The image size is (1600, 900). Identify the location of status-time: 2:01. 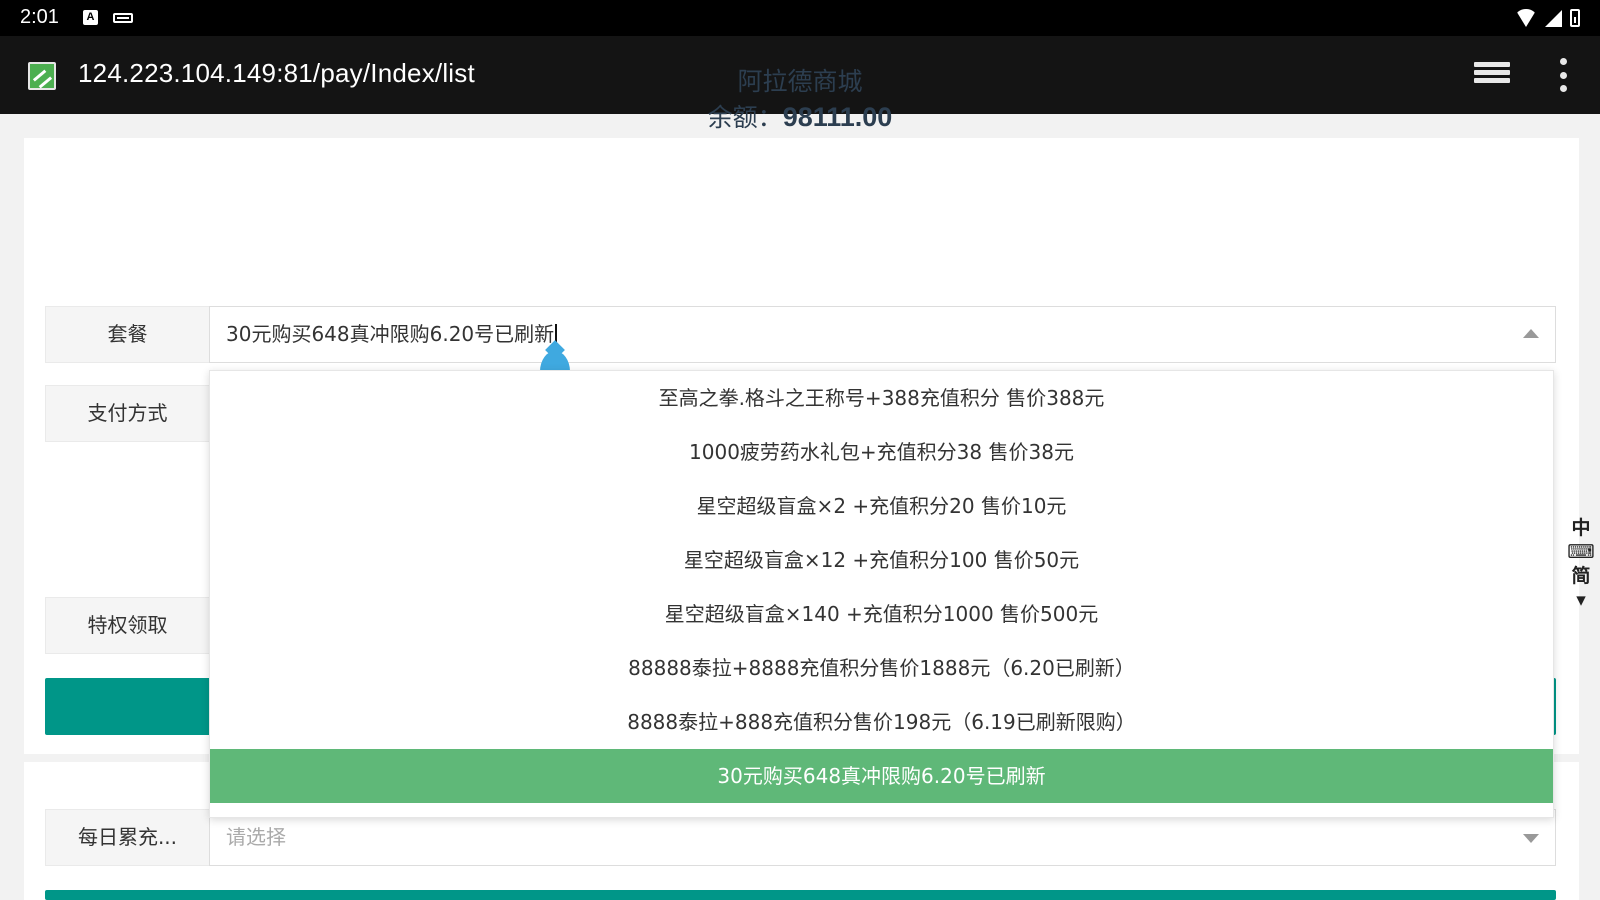
(39, 17).